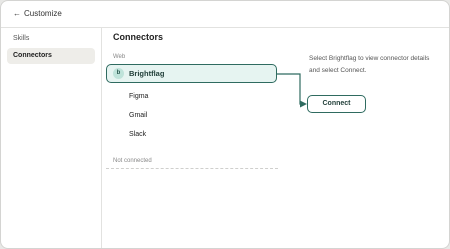  I want to click on sidebar-item-connectors: Connectors, so click(51, 56).